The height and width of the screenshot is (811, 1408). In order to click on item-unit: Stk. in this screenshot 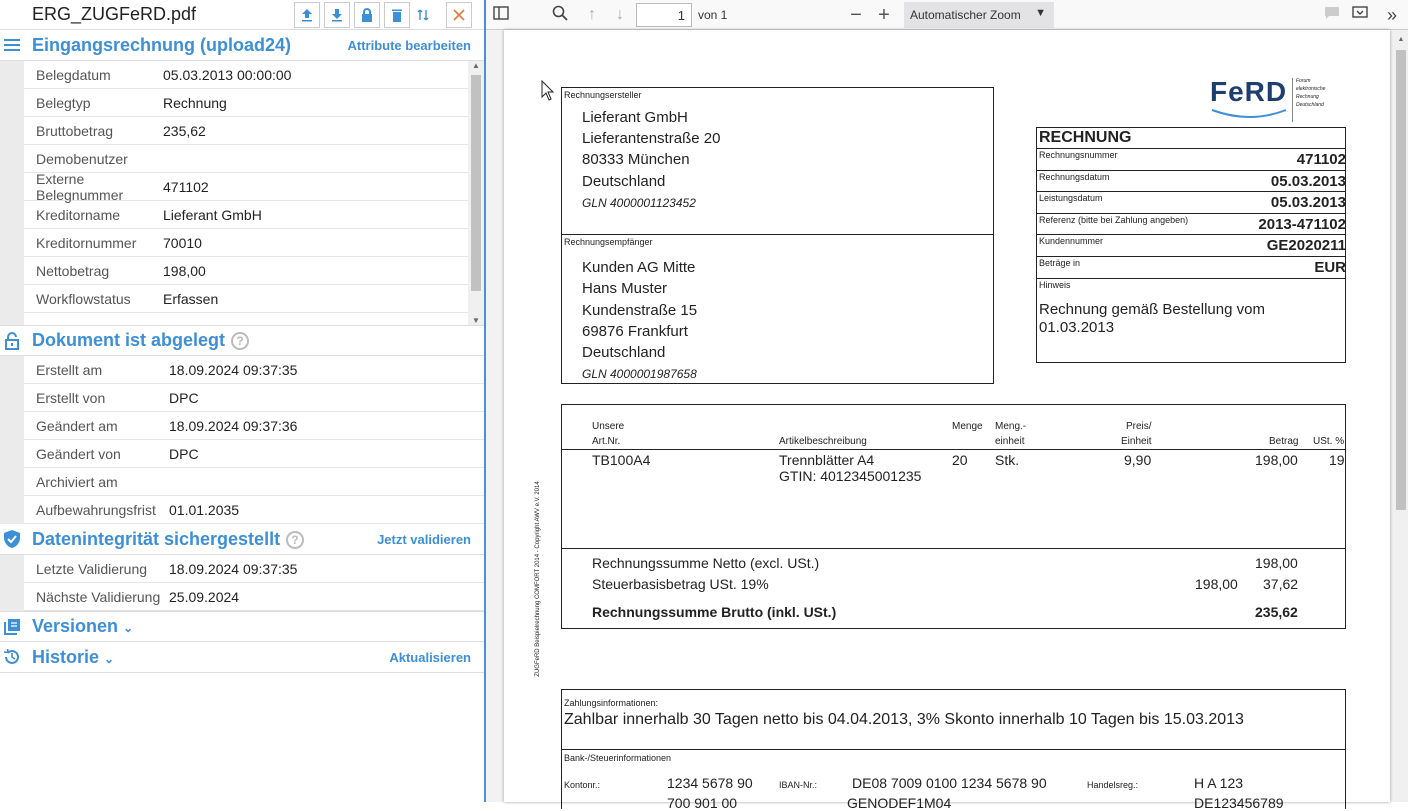, I will do `click(1007, 460)`.